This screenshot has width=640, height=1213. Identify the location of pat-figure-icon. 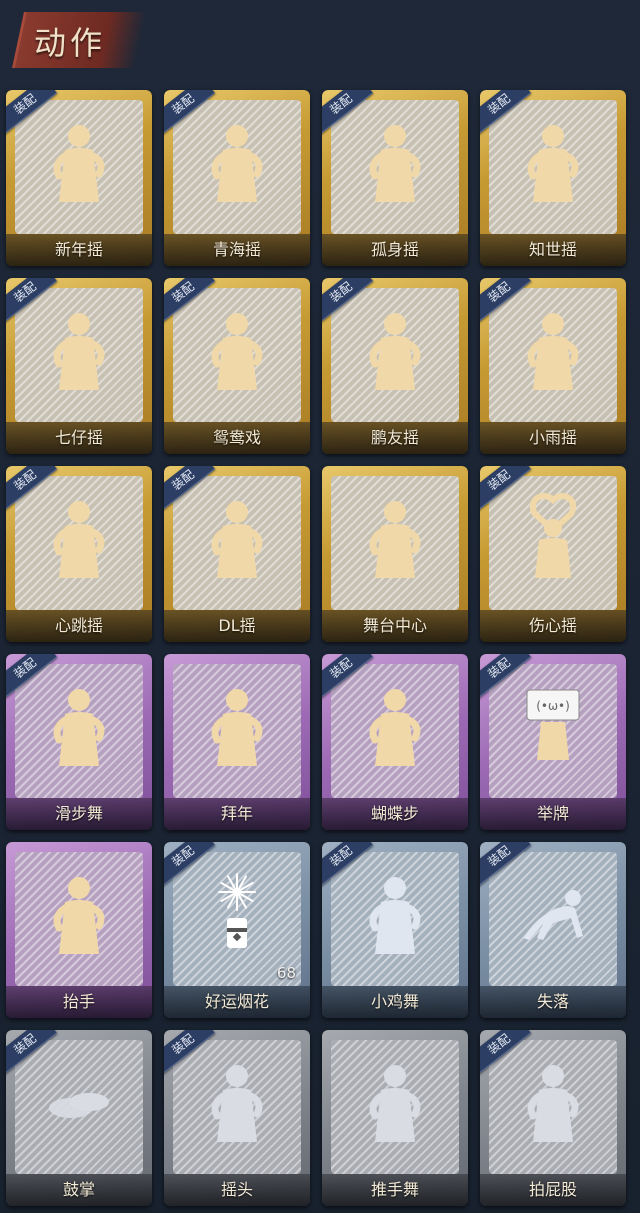
(553, 1101).